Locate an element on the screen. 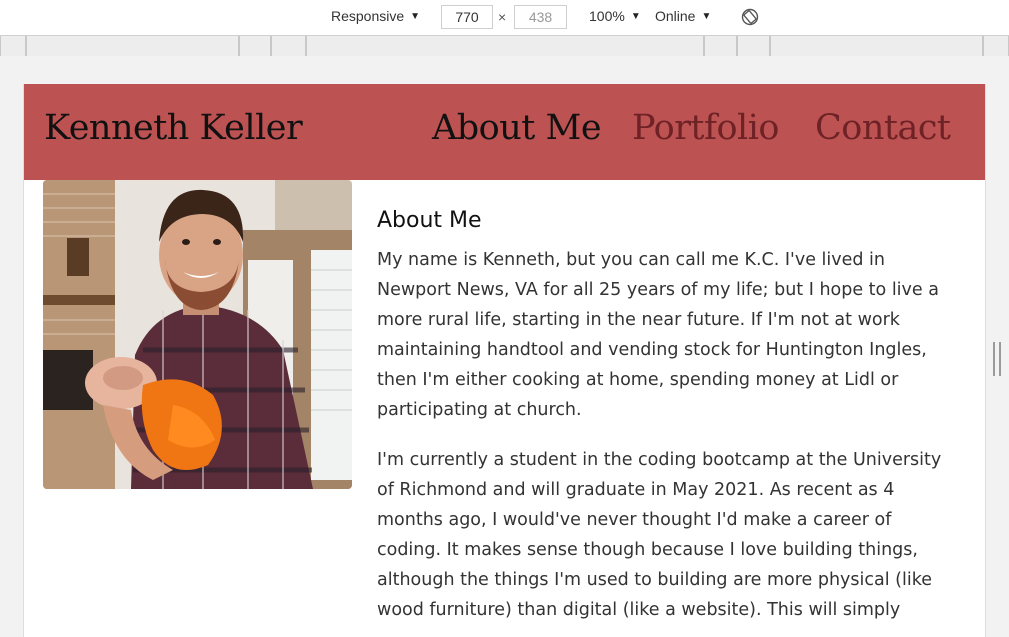  about-heading: About Me is located at coordinates (429, 220).